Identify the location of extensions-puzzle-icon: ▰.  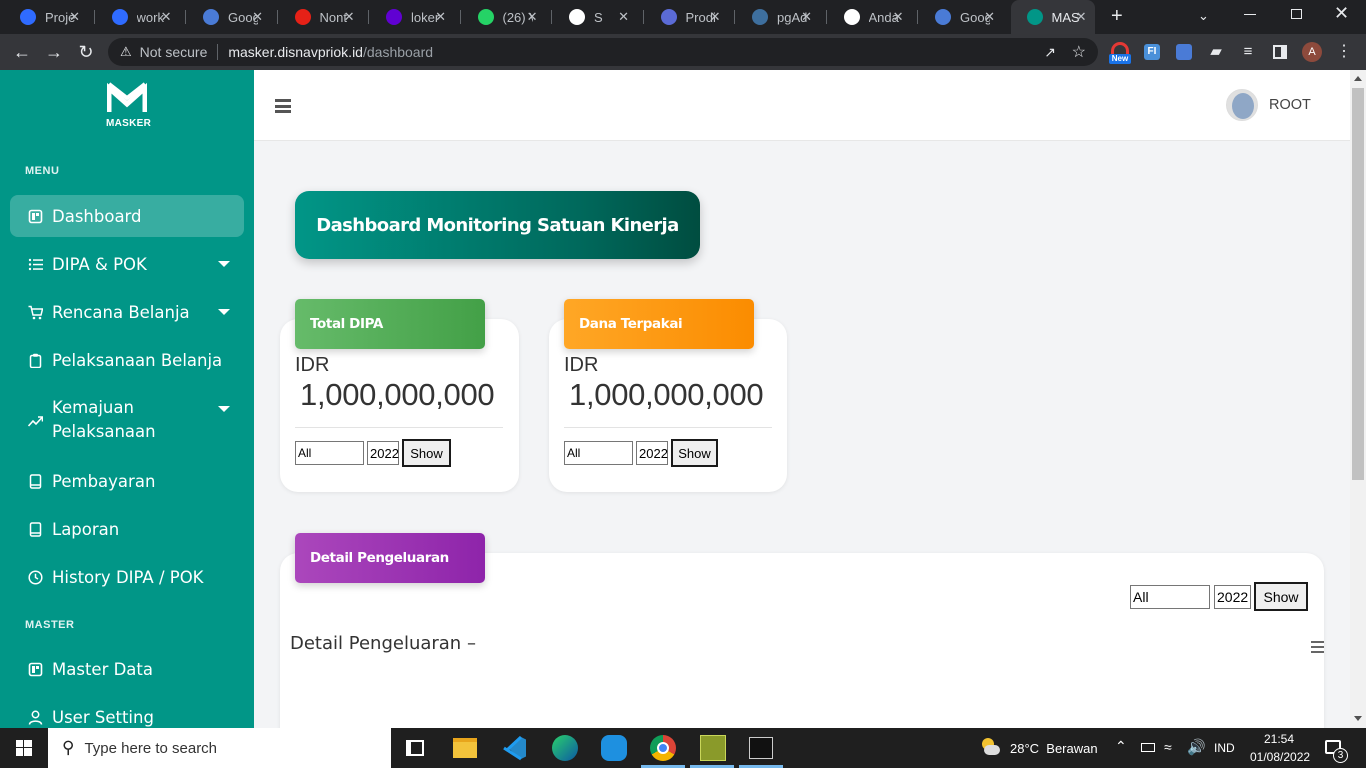
(1216, 52).